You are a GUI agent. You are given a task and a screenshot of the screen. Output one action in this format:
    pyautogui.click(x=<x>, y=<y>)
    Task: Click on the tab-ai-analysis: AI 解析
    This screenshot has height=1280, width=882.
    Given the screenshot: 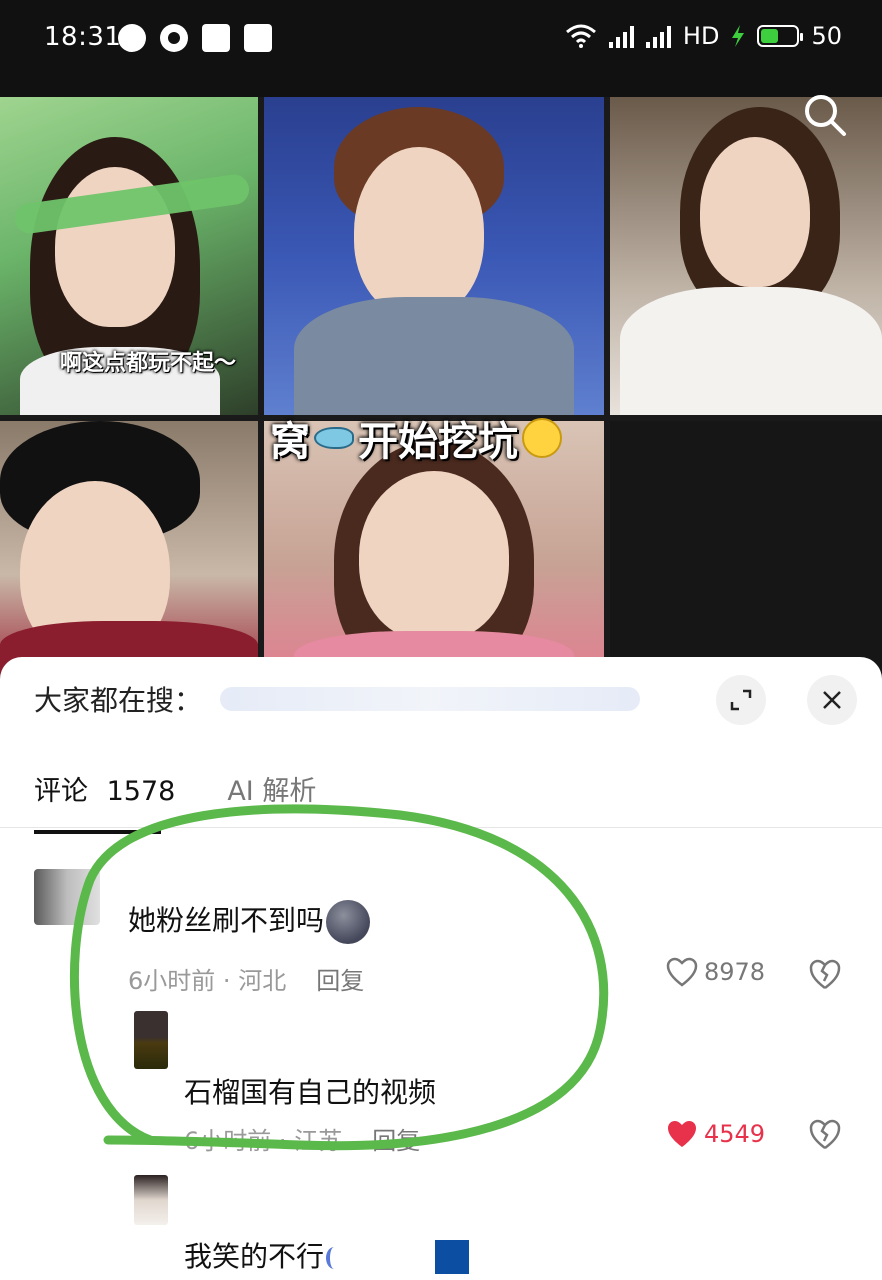 What is the action you would take?
    pyautogui.click(x=271, y=799)
    